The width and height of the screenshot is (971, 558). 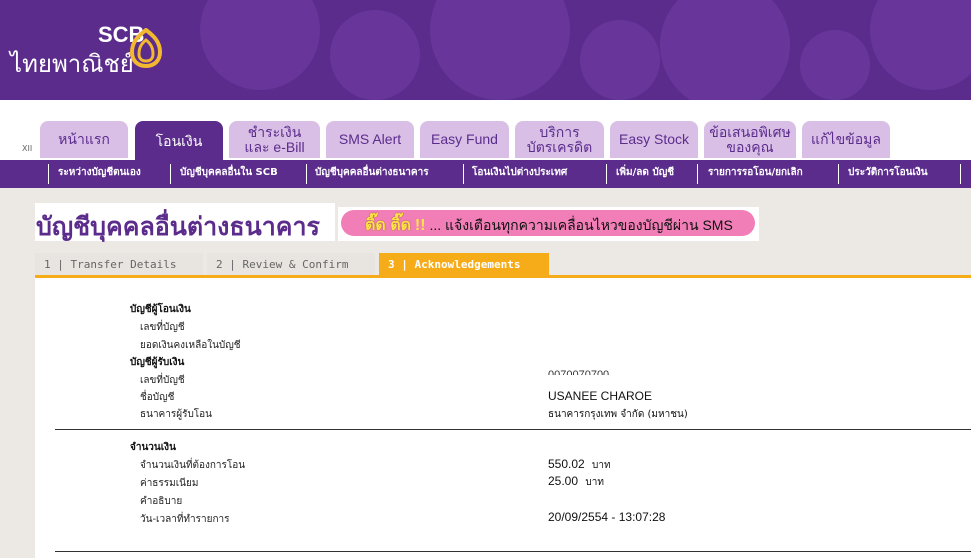 I want to click on xii-marker: XII, so click(x=27, y=148).